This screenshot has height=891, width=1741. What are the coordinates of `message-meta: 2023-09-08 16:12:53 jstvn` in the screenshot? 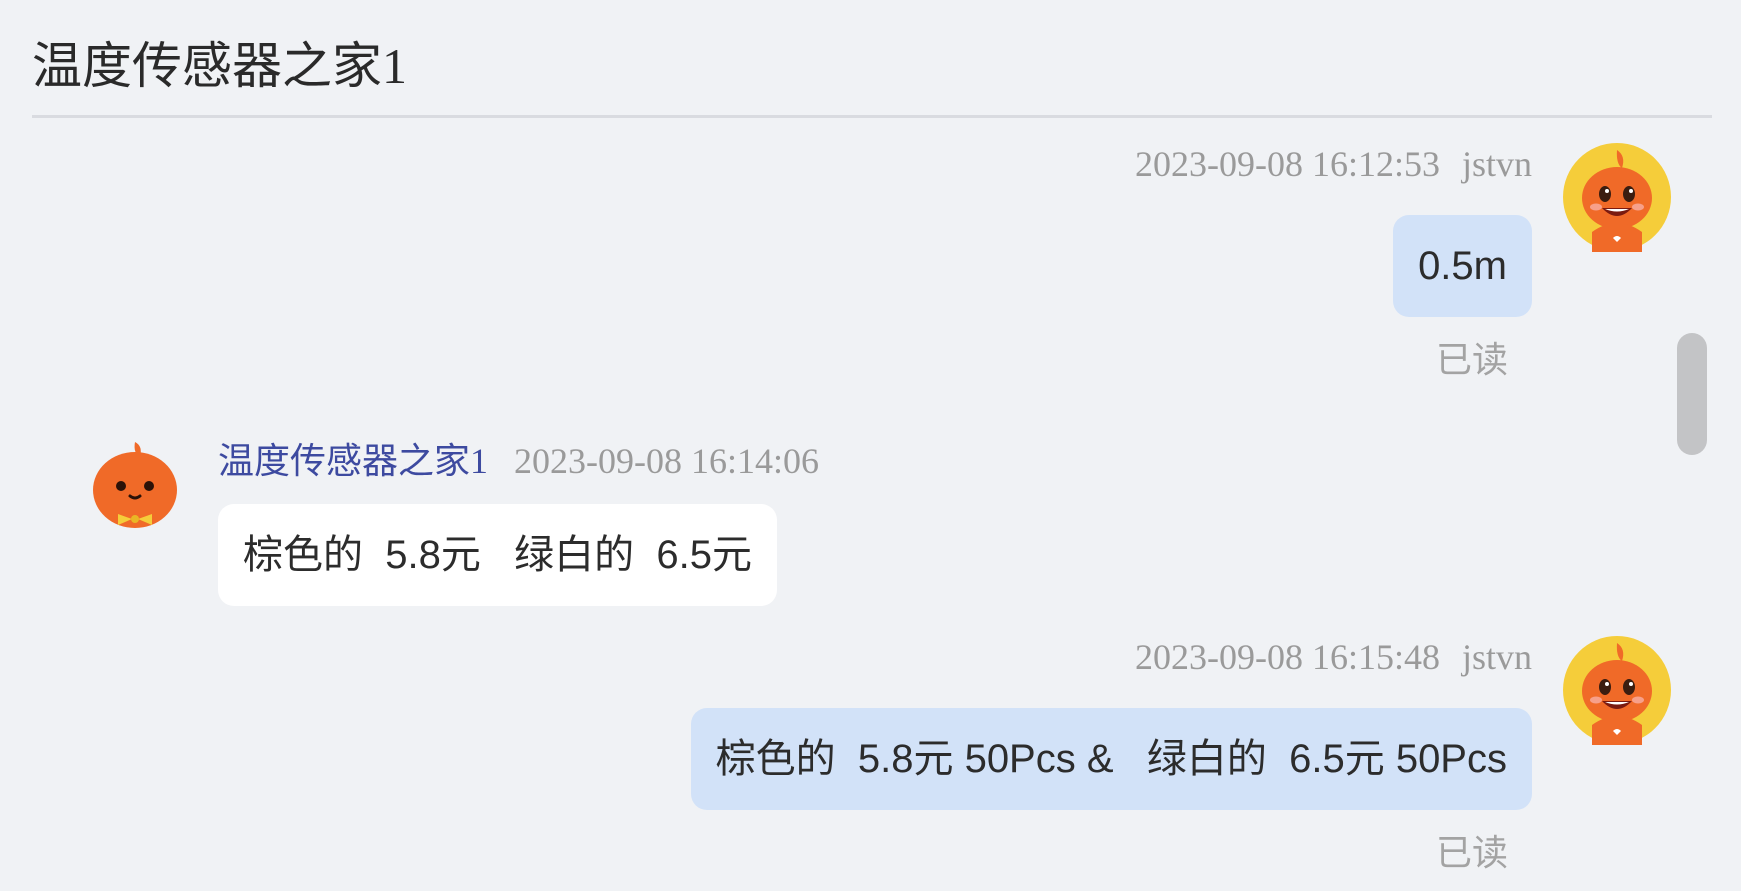 It's located at (1333, 164).